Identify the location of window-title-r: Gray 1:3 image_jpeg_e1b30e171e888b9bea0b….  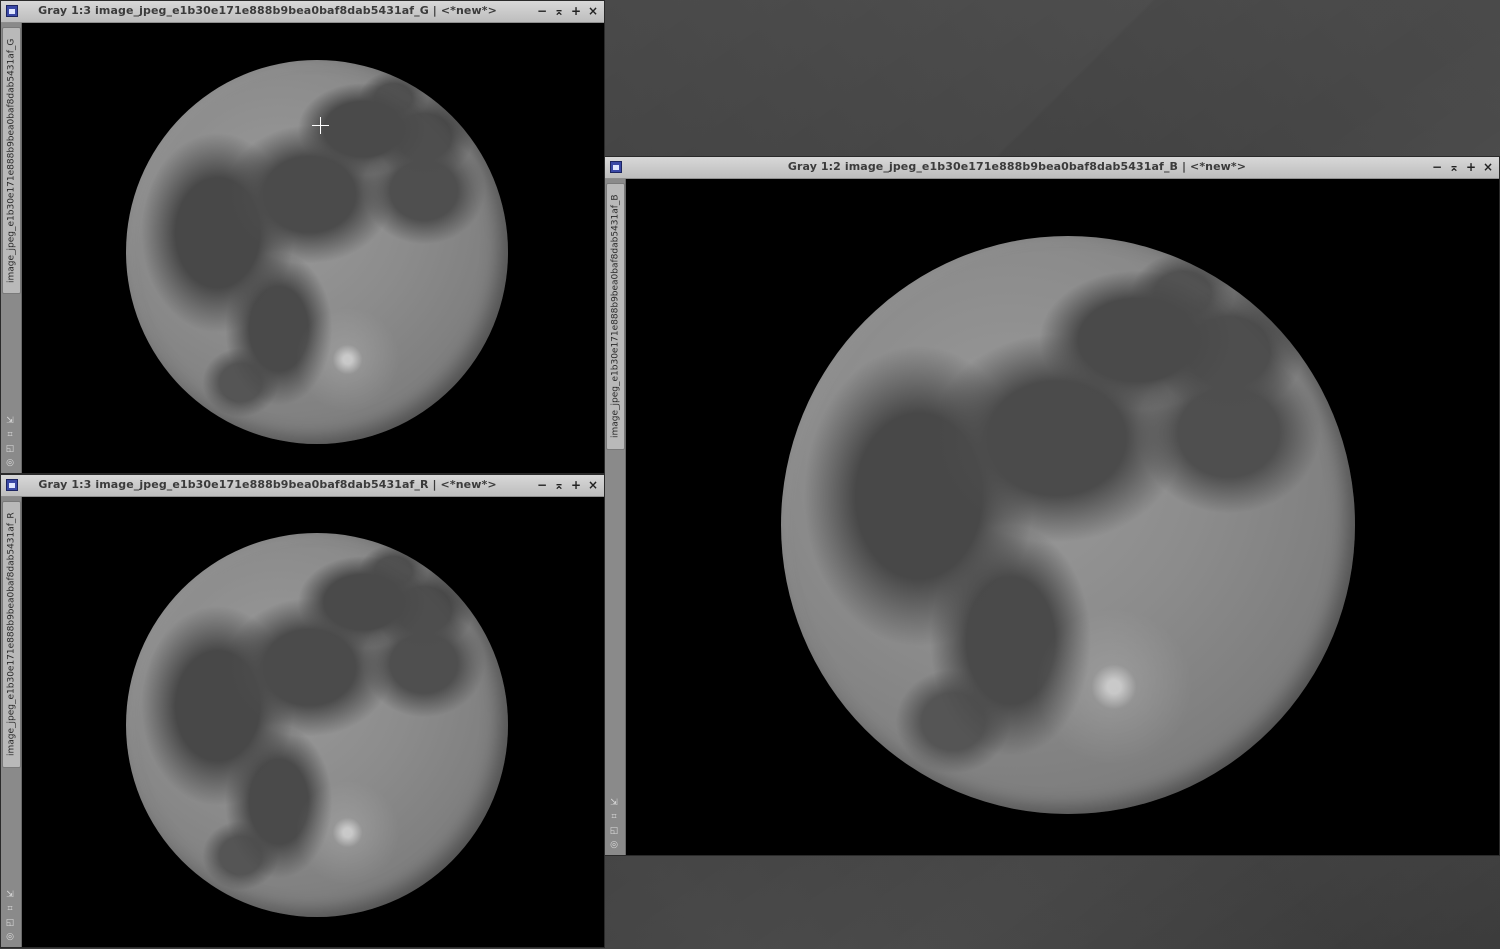
(267, 484).